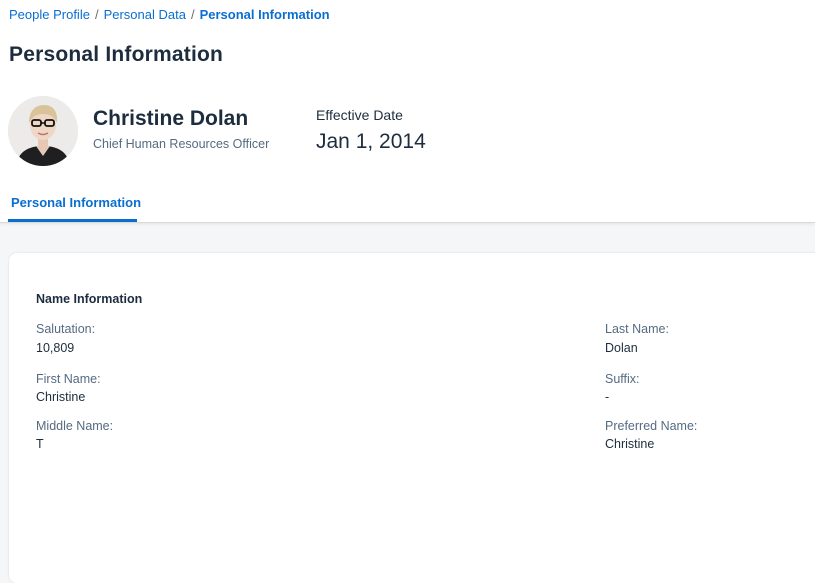  Describe the element at coordinates (72, 220) in the screenshot. I see `tab-selected-indicator` at that location.